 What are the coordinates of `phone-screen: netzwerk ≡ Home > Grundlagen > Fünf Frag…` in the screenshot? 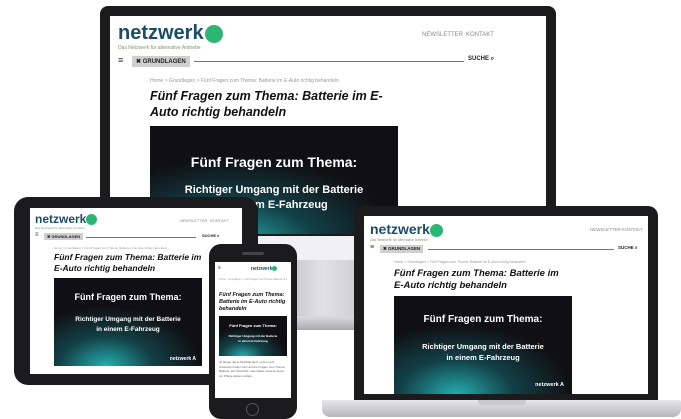 It's located at (253, 330).